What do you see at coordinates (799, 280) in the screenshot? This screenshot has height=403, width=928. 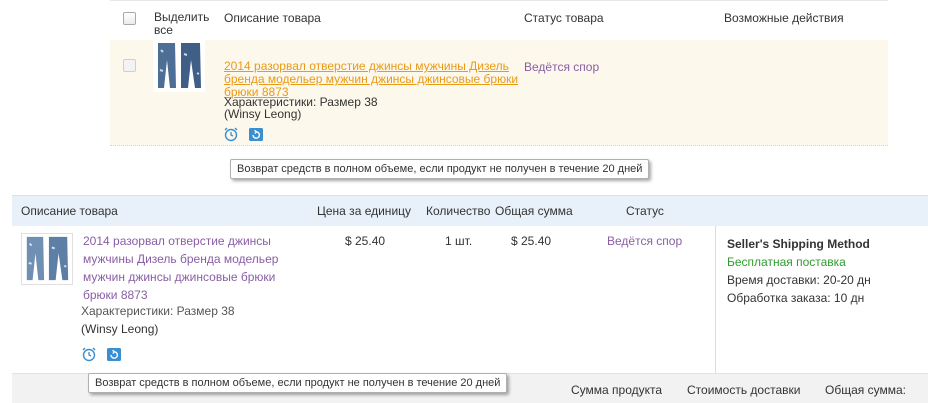 I see `delivery-time: Время доставки: 20-20 дн` at bounding box center [799, 280].